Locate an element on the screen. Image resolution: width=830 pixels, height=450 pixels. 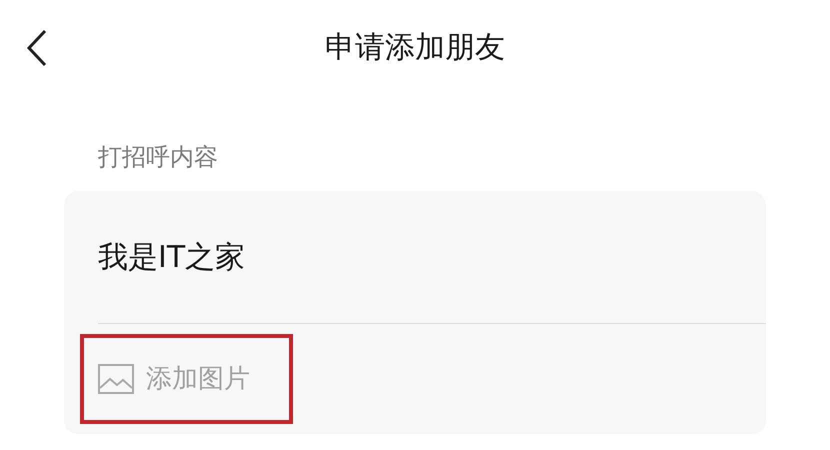
image-icon is located at coordinates (116, 379).